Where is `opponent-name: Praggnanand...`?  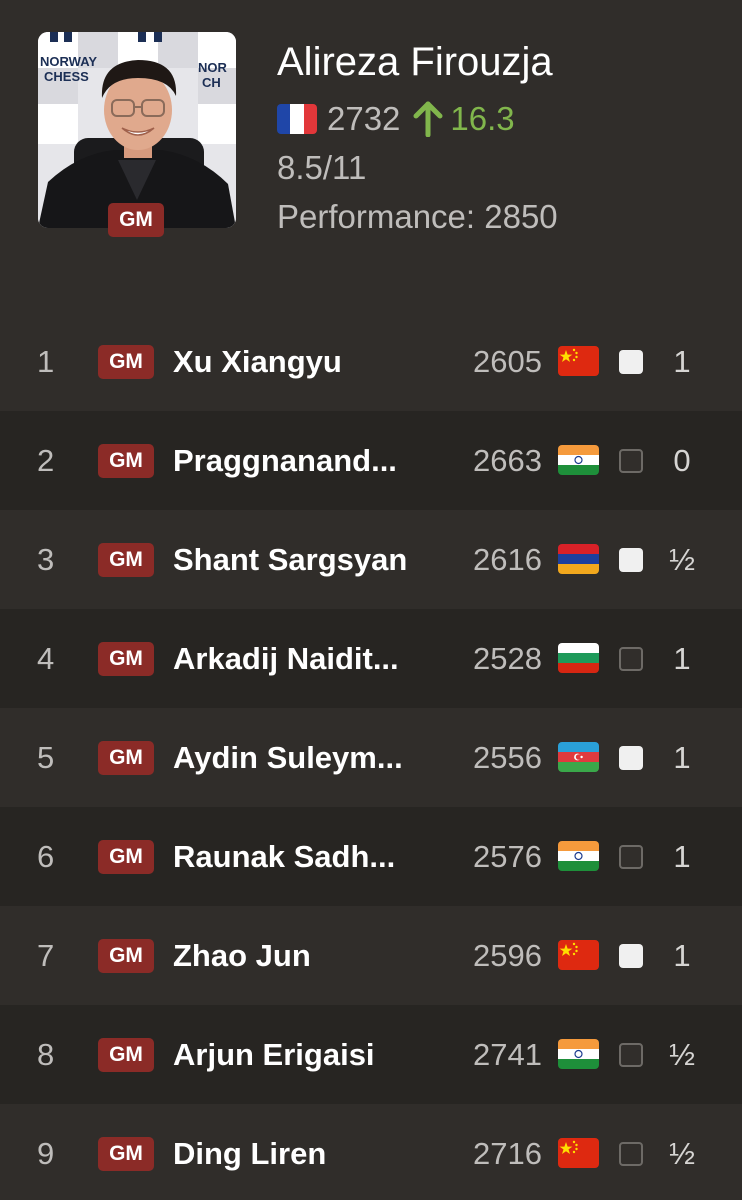
opponent-name: Praggnanand... is located at coordinates (285, 460).